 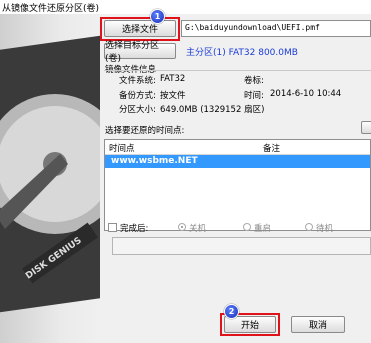 What do you see at coordinates (241, 246) in the screenshot?
I see `after-command-field` at bounding box center [241, 246].